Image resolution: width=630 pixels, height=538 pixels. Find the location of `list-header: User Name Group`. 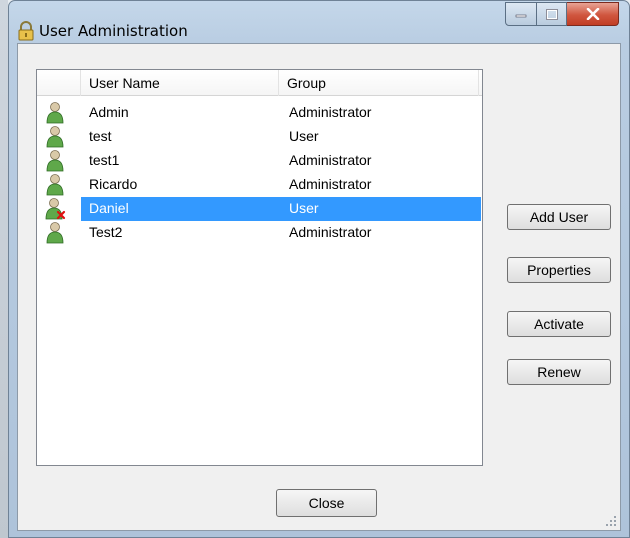

list-header: User Name Group is located at coordinates (259, 83).